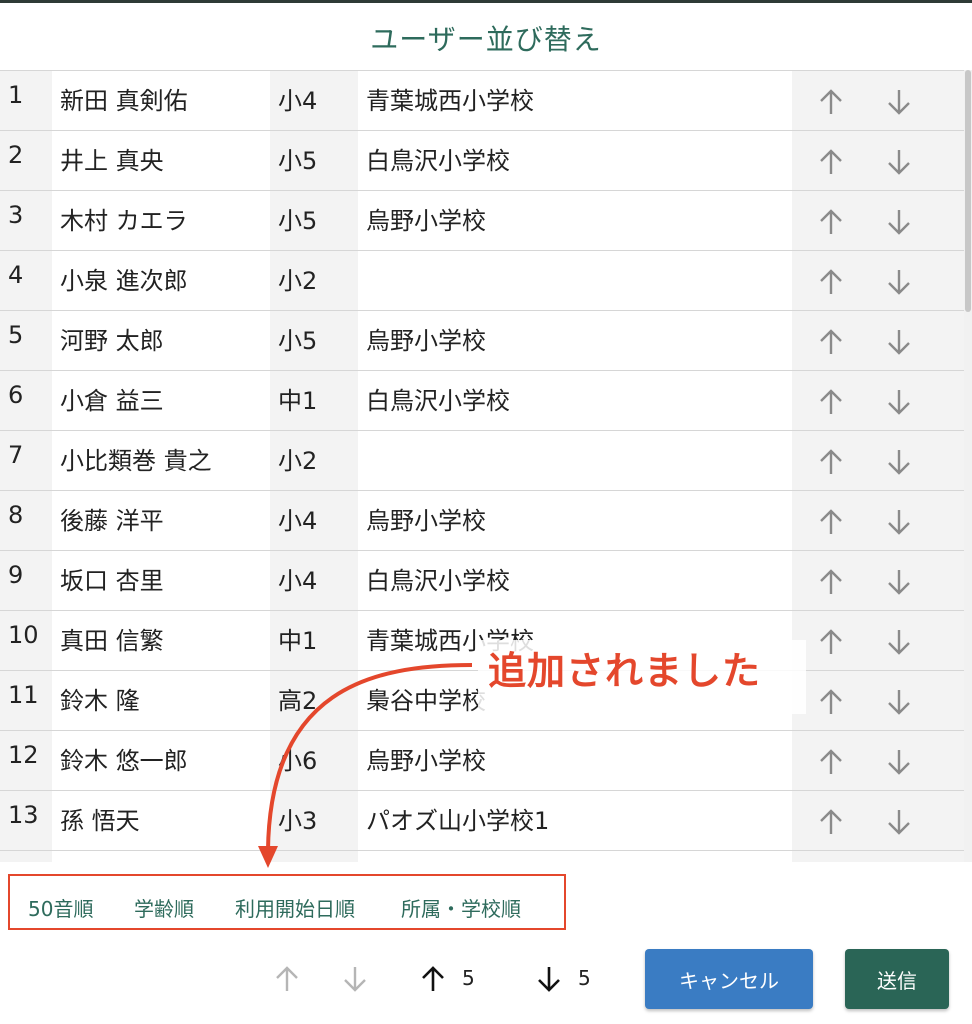 This screenshot has width=972, height=1024. I want to click on row-number: 3, so click(26, 220).